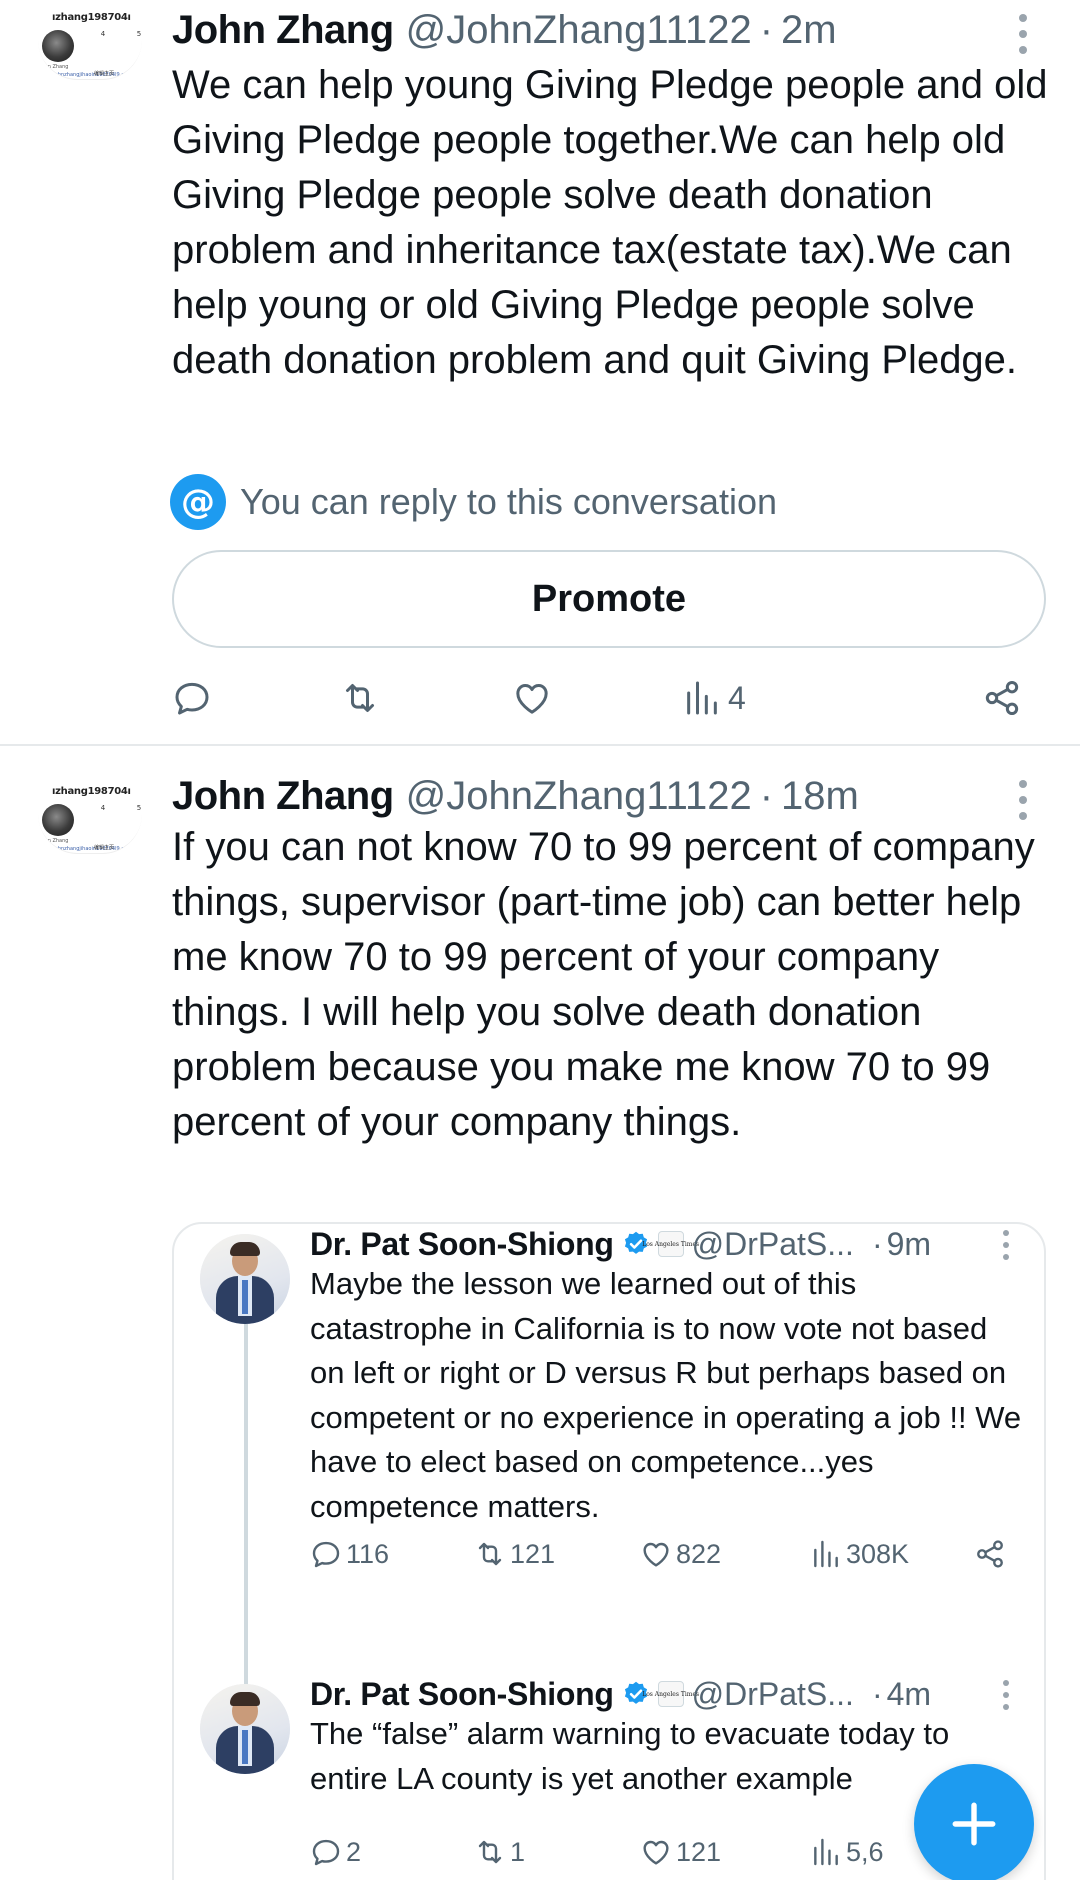  I want to click on quoted-tweet-actions: 2 1 121 5,6, so click(660, 1852).